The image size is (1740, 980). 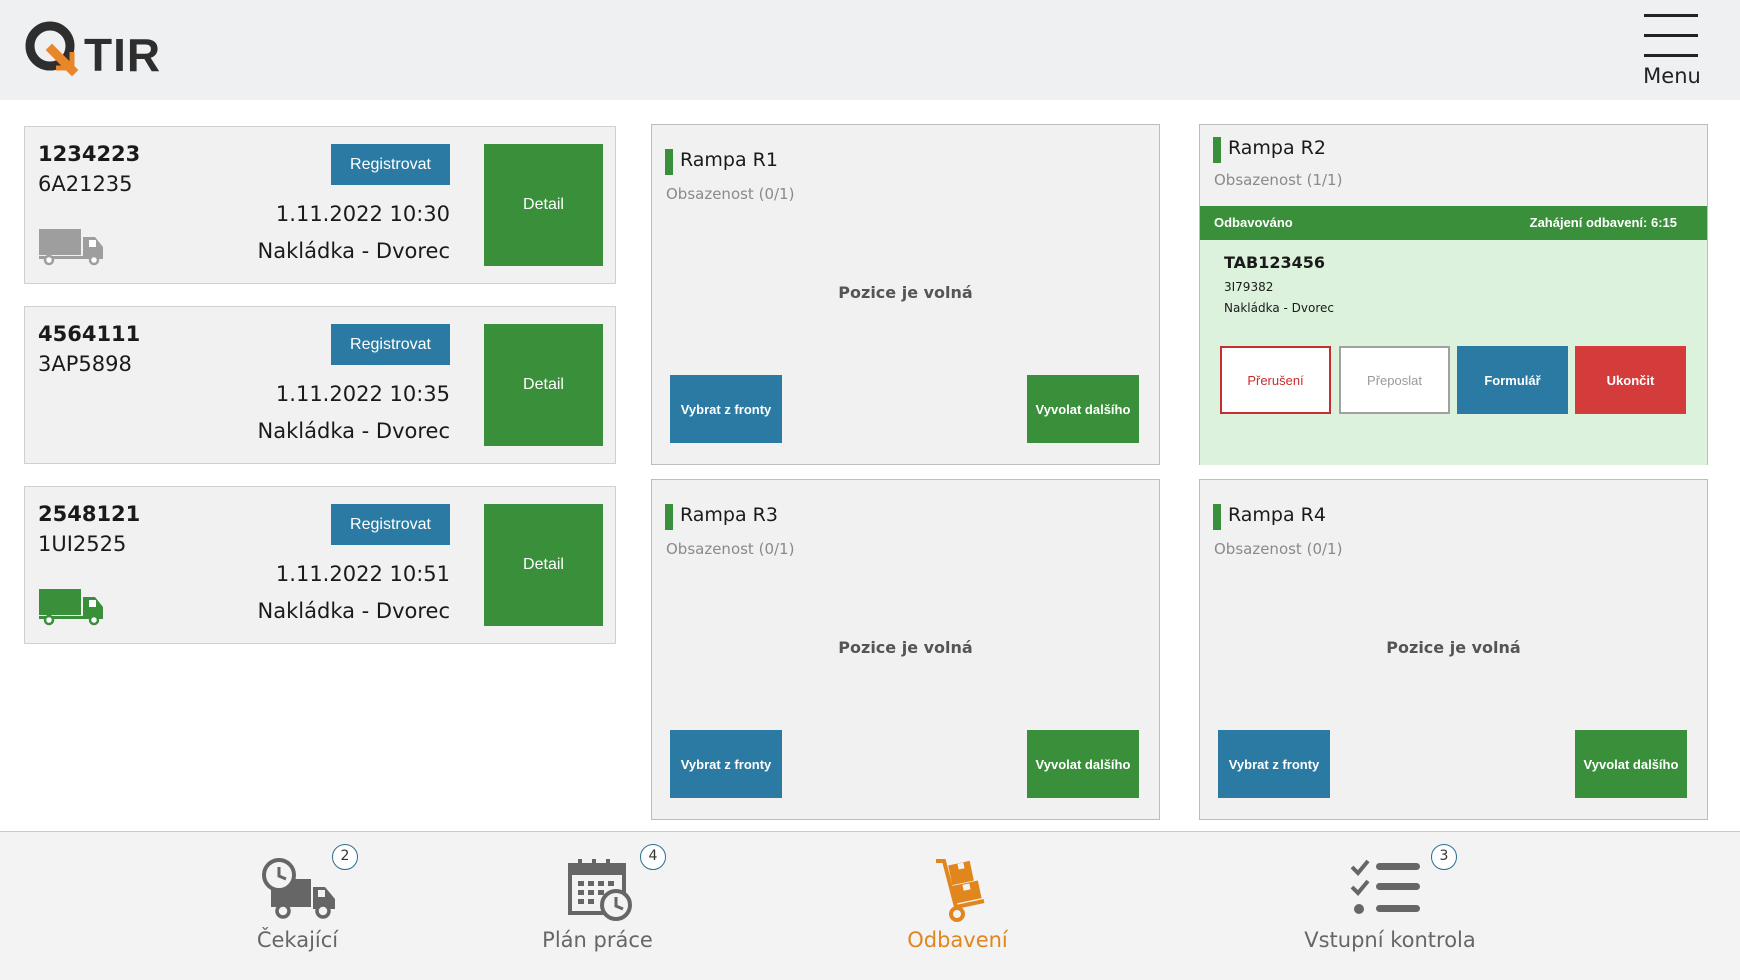 What do you see at coordinates (1385, 886) in the screenshot?
I see `checklist-icon` at bounding box center [1385, 886].